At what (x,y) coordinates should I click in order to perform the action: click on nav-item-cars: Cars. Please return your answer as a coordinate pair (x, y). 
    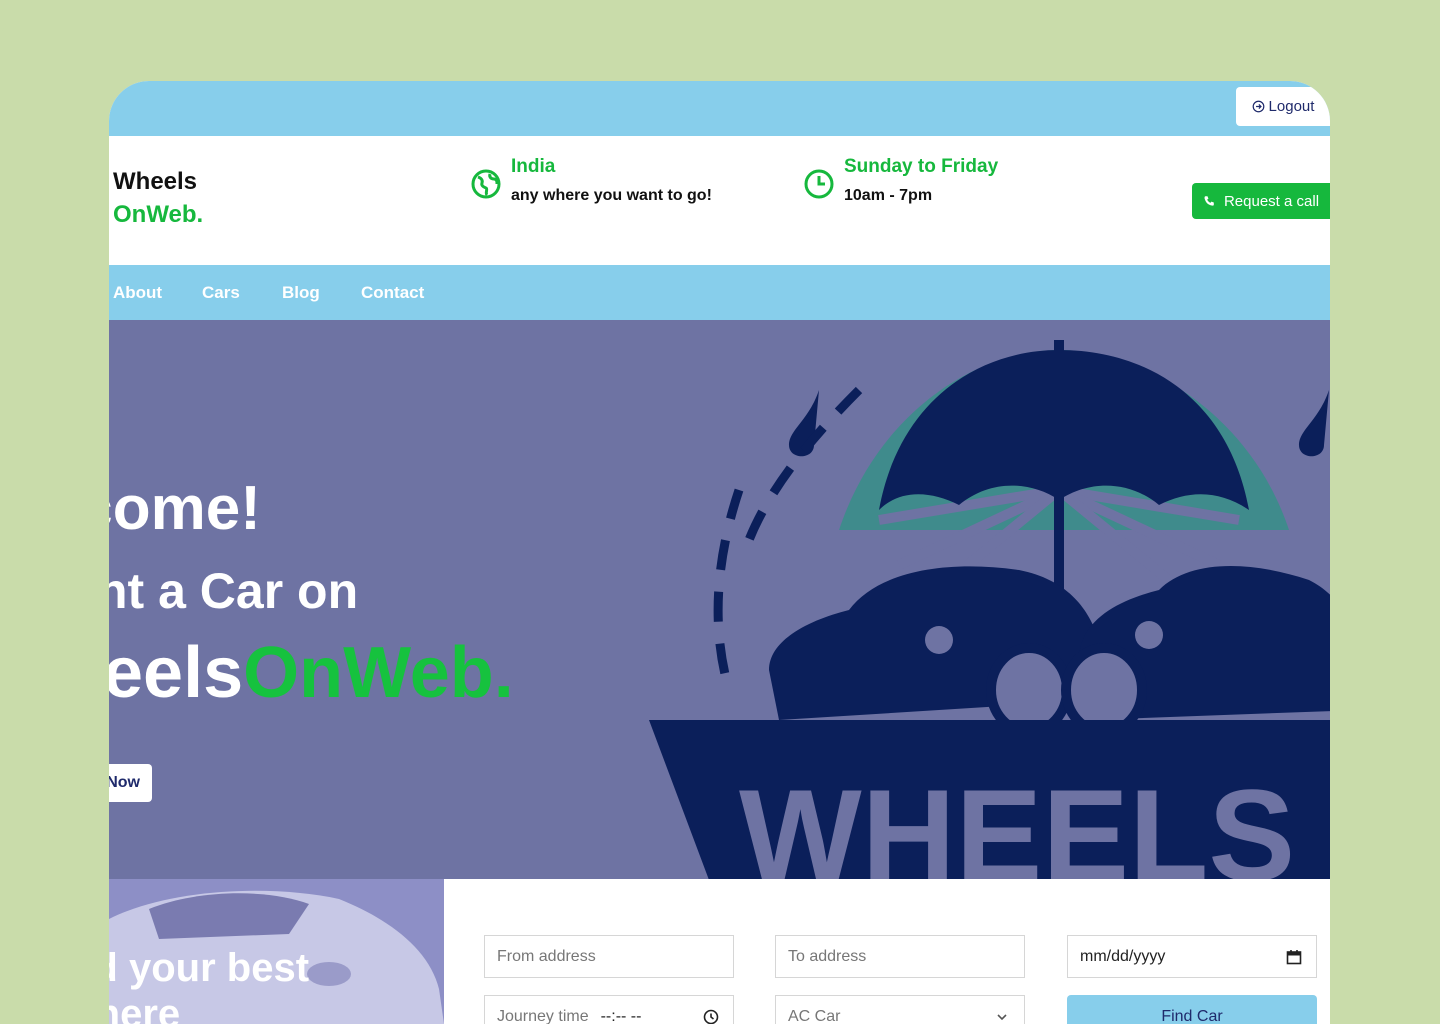
    Looking at the image, I should click on (221, 293).